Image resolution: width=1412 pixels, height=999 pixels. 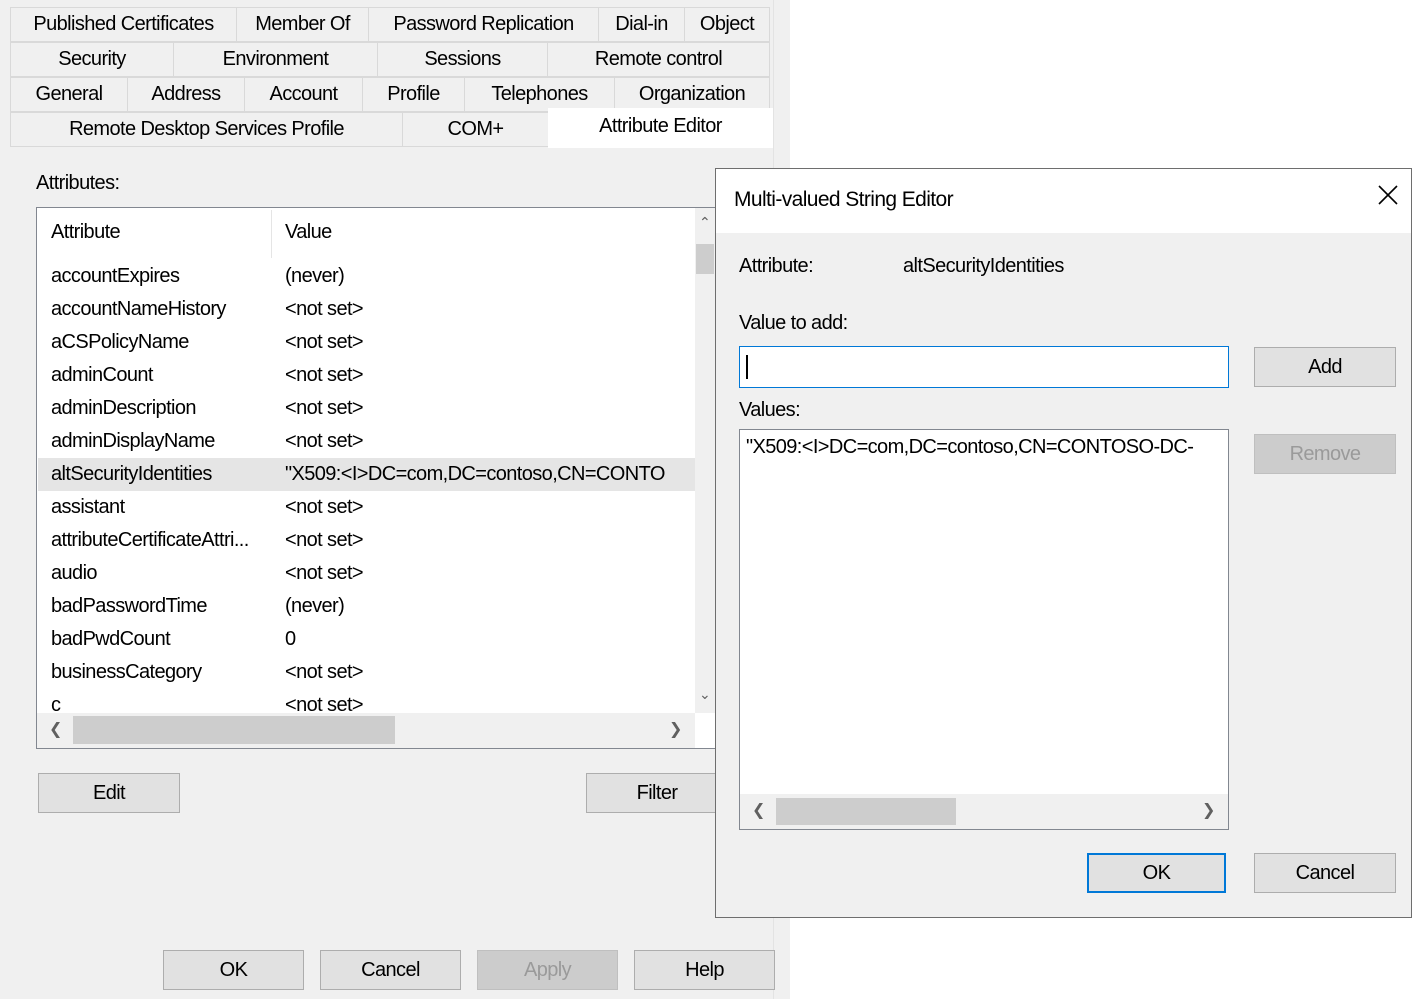 What do you see at coordinates (1156, 873) in the screenshot?
I see `dialog-ok-button: OK` at bounding box center [1156, 873].